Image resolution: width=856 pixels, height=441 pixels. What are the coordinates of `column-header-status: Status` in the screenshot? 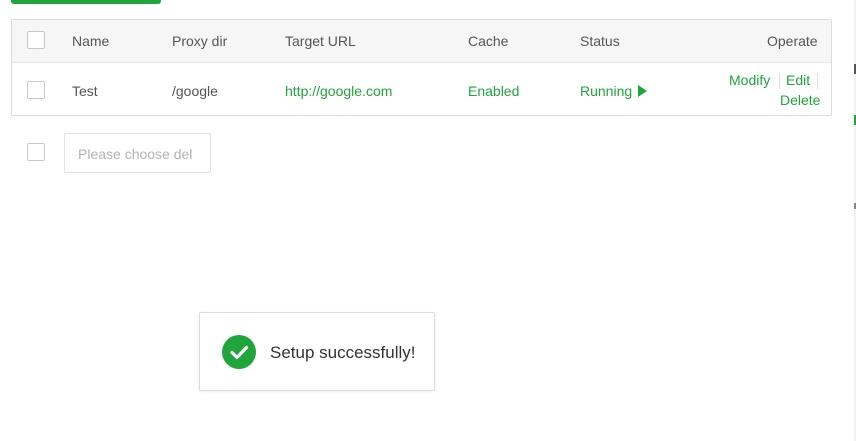 It's located at (600, 41).